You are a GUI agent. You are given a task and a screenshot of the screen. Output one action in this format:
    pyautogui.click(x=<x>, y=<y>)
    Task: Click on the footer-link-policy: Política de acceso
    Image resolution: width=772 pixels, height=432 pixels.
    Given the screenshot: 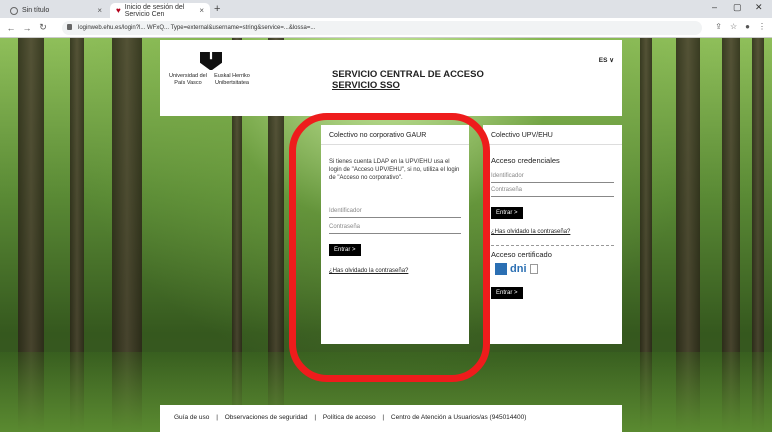 What is the action you would take?
    pyautogui.click(x=349, y=417)
    